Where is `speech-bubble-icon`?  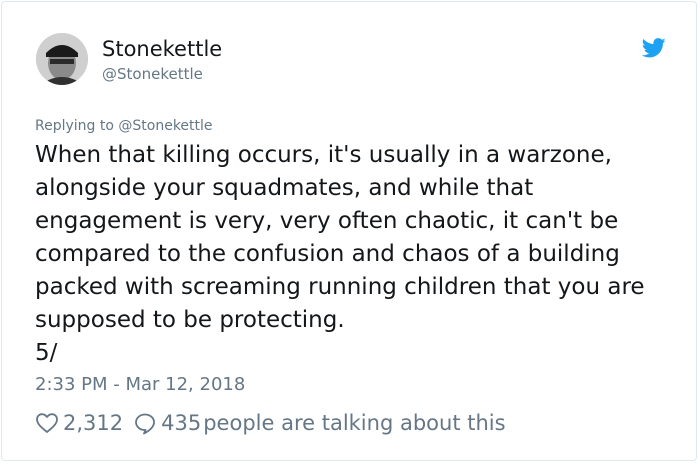 speech-bubble-icon is located at coordinates (145, 423).